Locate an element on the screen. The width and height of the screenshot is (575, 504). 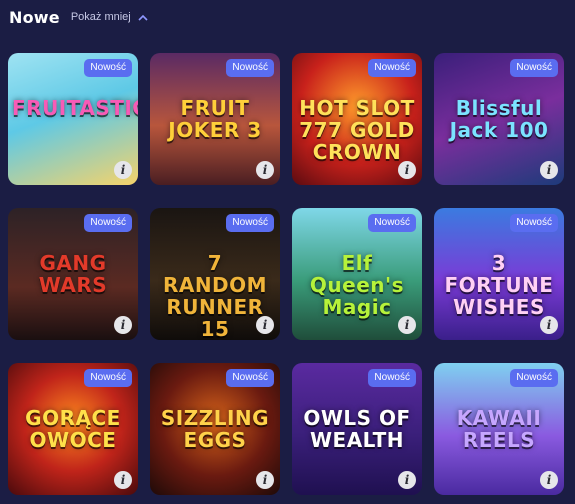
game-title-art: 3 FORTUNE WISHES is located at coordinates (499, 285).